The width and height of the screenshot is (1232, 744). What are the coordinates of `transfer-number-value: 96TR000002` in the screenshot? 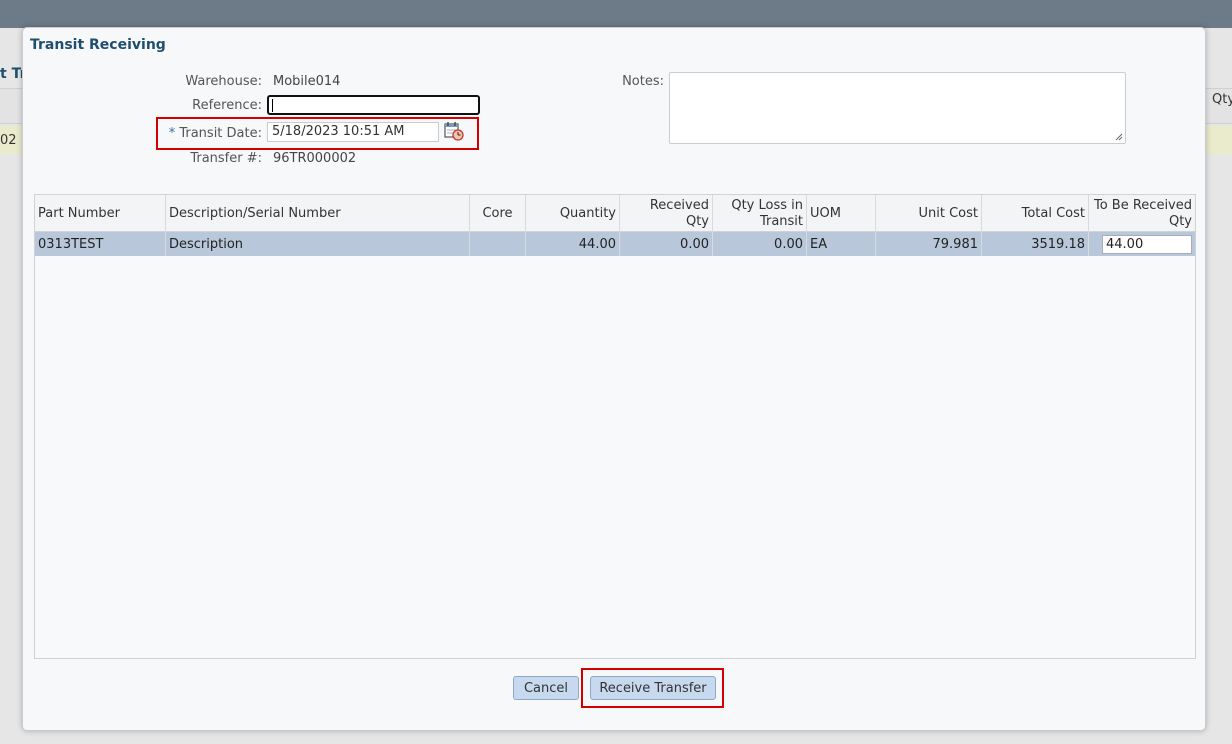 It's located at (315, 158).